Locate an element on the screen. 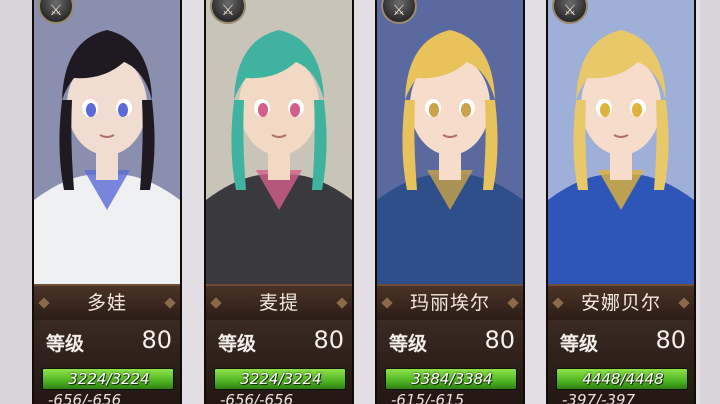 The width and height of the screenshot is (720, 404). hp-bar: 3384/3384 is located at coordinates (451, 379).